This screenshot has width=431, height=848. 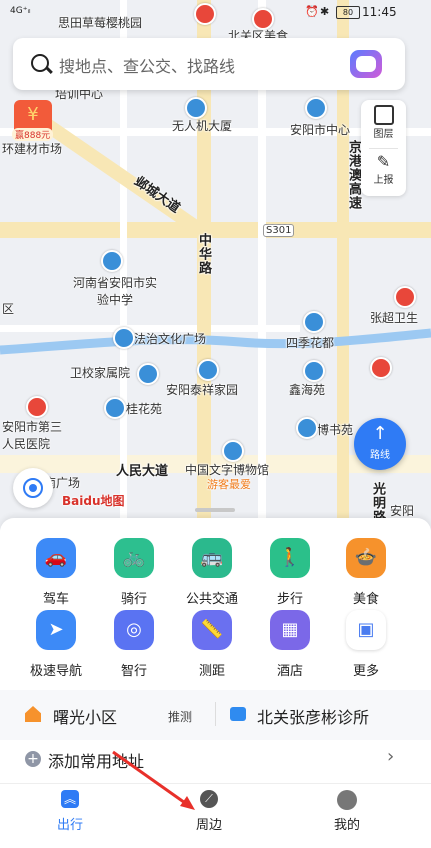 What do you see at coordinates (153, 780) in the screenshot?
I see `annotation-arrow` at bounding box center [153, 780].